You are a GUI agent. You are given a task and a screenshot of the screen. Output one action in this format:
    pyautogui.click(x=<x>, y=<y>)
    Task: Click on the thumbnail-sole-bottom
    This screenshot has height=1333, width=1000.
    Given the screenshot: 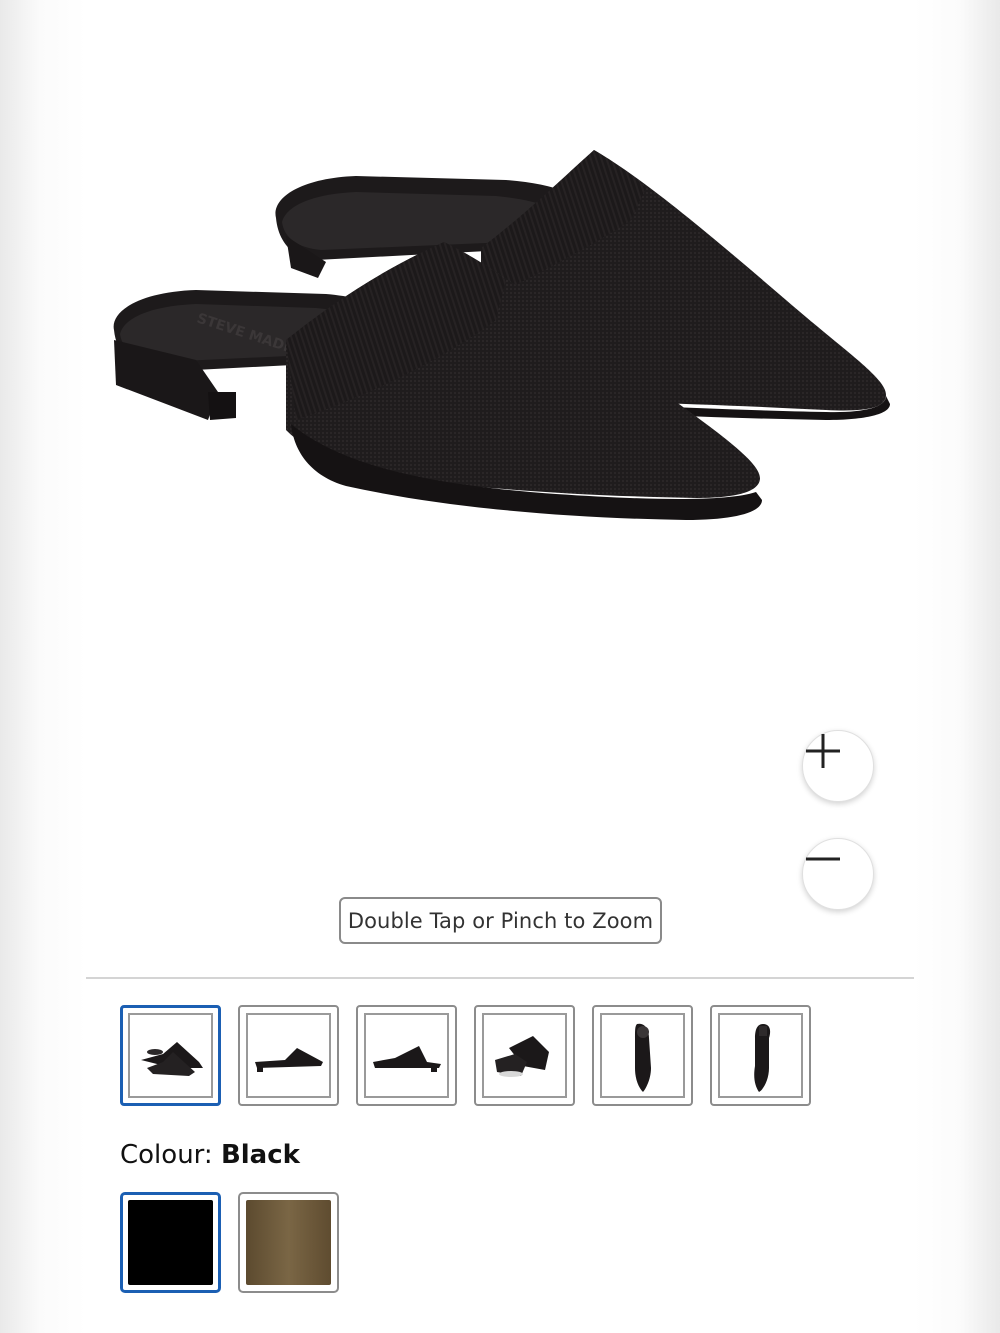 What is the action you would take?
    pyautogui.click(x=760, y=1055)
    